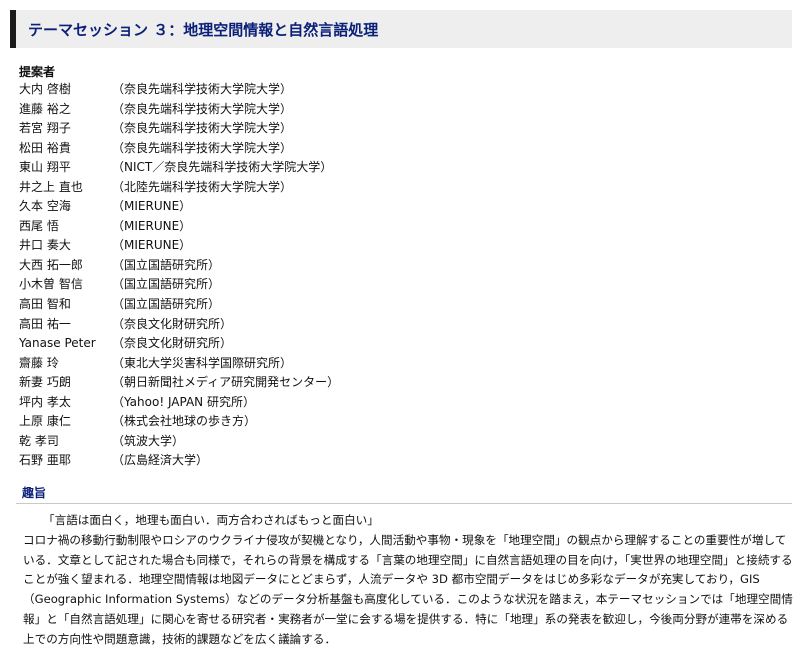 The image size is (800, 650). What do you see at coordinates (45, 147) in the screenshot?
I see `proposer-name: 松田 裕貴` at bounding box center [45, 147].